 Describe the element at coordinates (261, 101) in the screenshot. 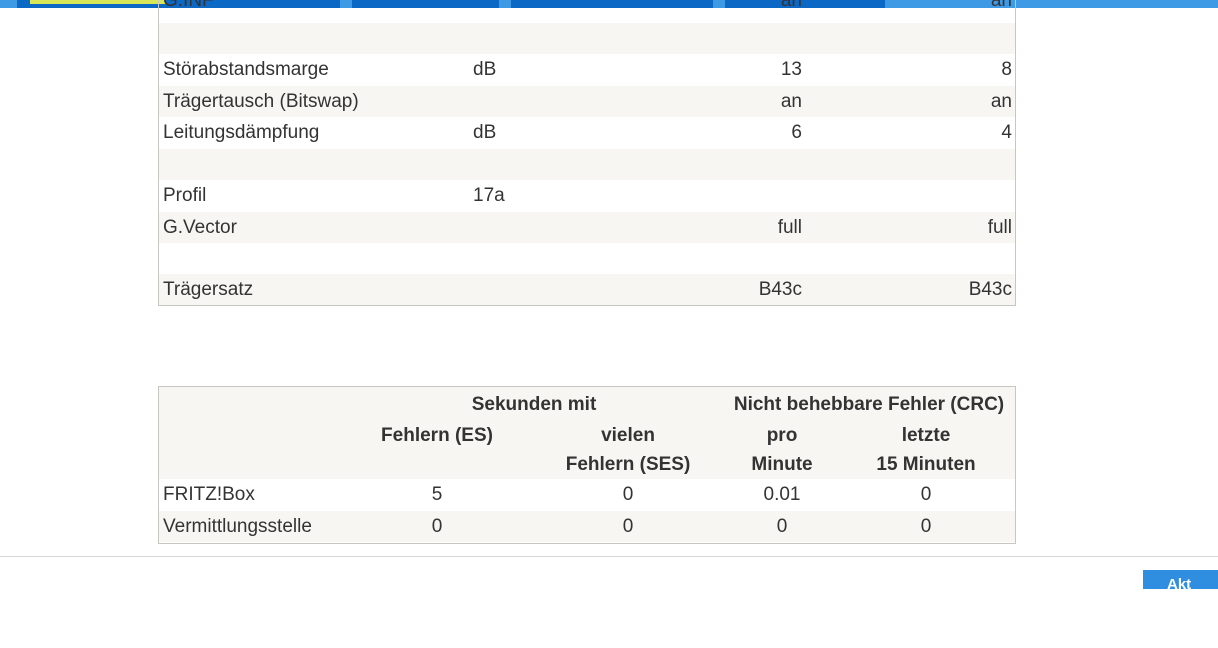

I see `row-label: Trägertausch (Bitswap)` at that location.